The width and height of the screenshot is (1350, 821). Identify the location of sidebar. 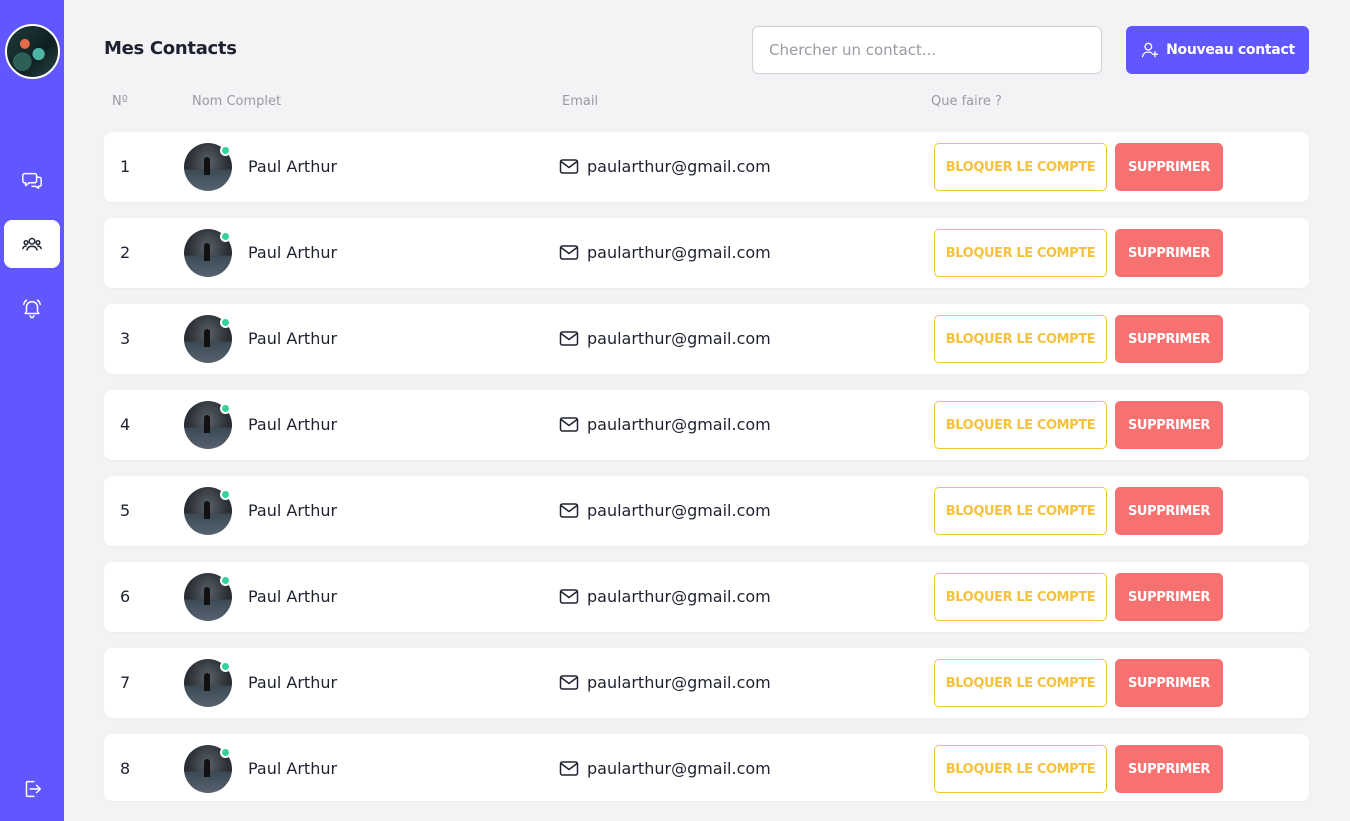
(32, 410).